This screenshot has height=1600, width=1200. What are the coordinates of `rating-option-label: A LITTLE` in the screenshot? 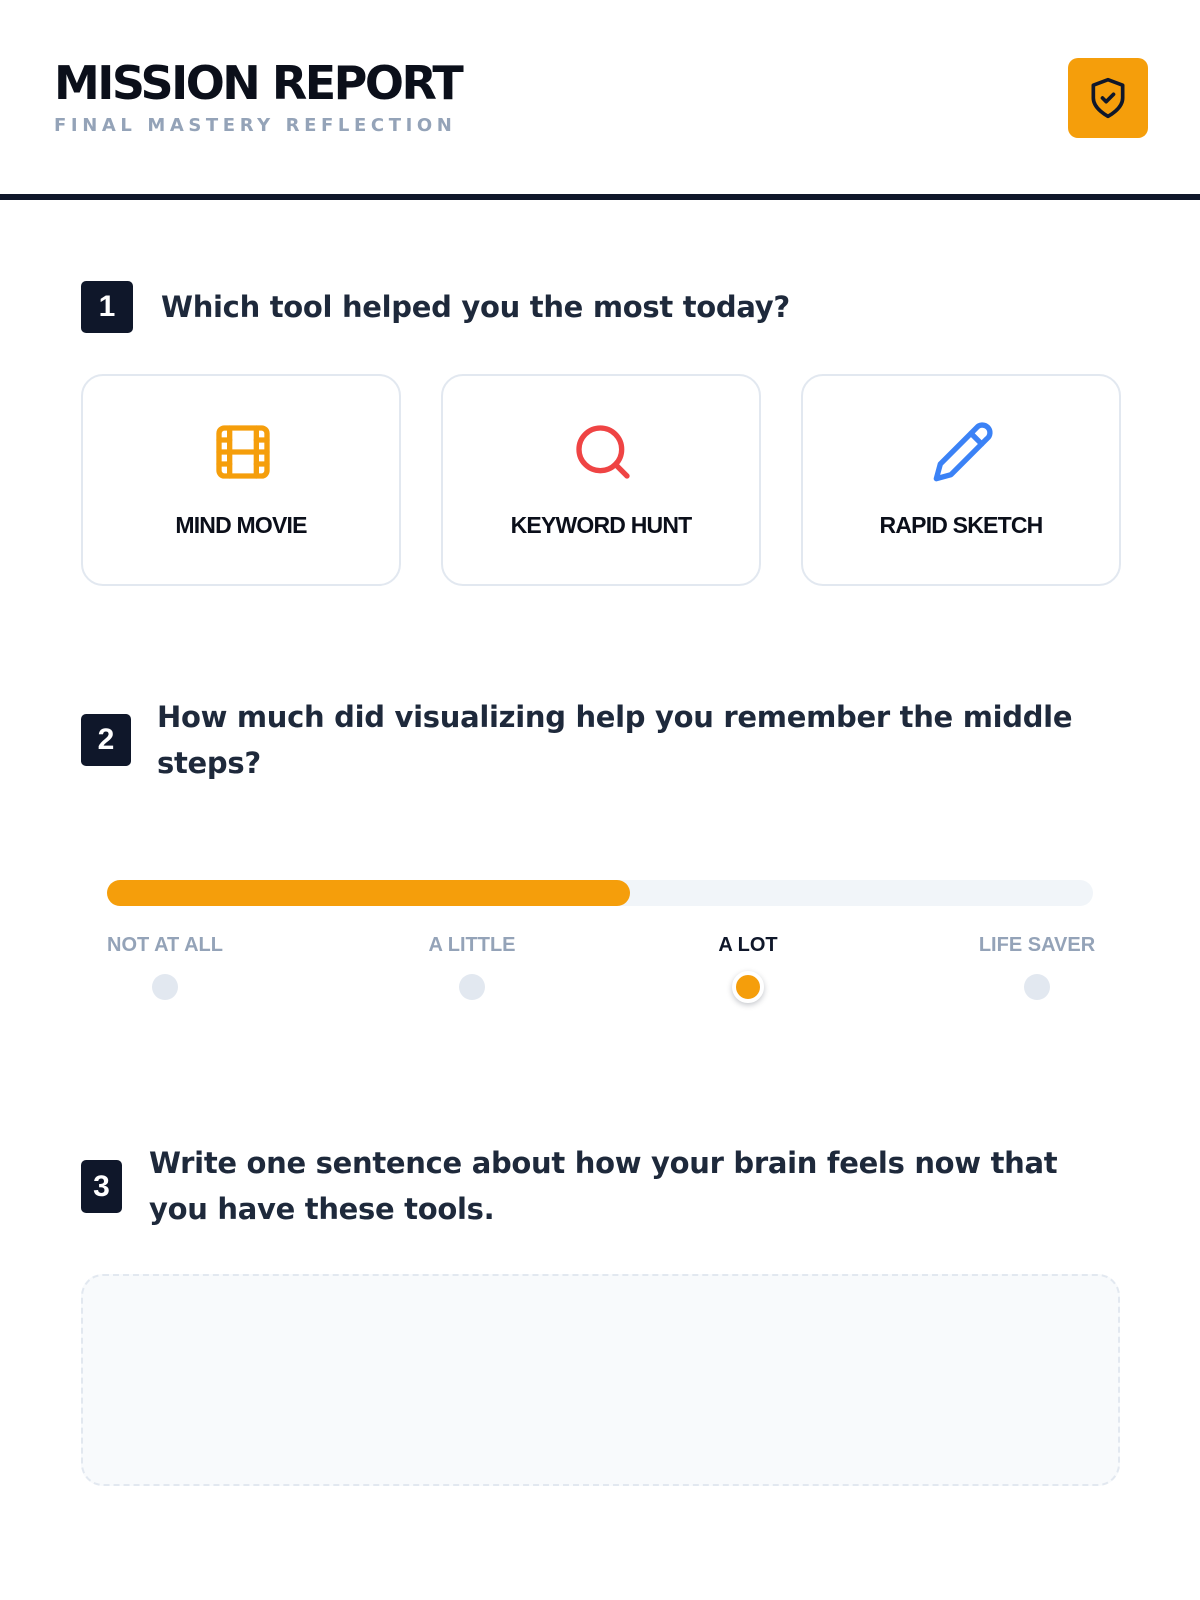 It's located at (472, 945).